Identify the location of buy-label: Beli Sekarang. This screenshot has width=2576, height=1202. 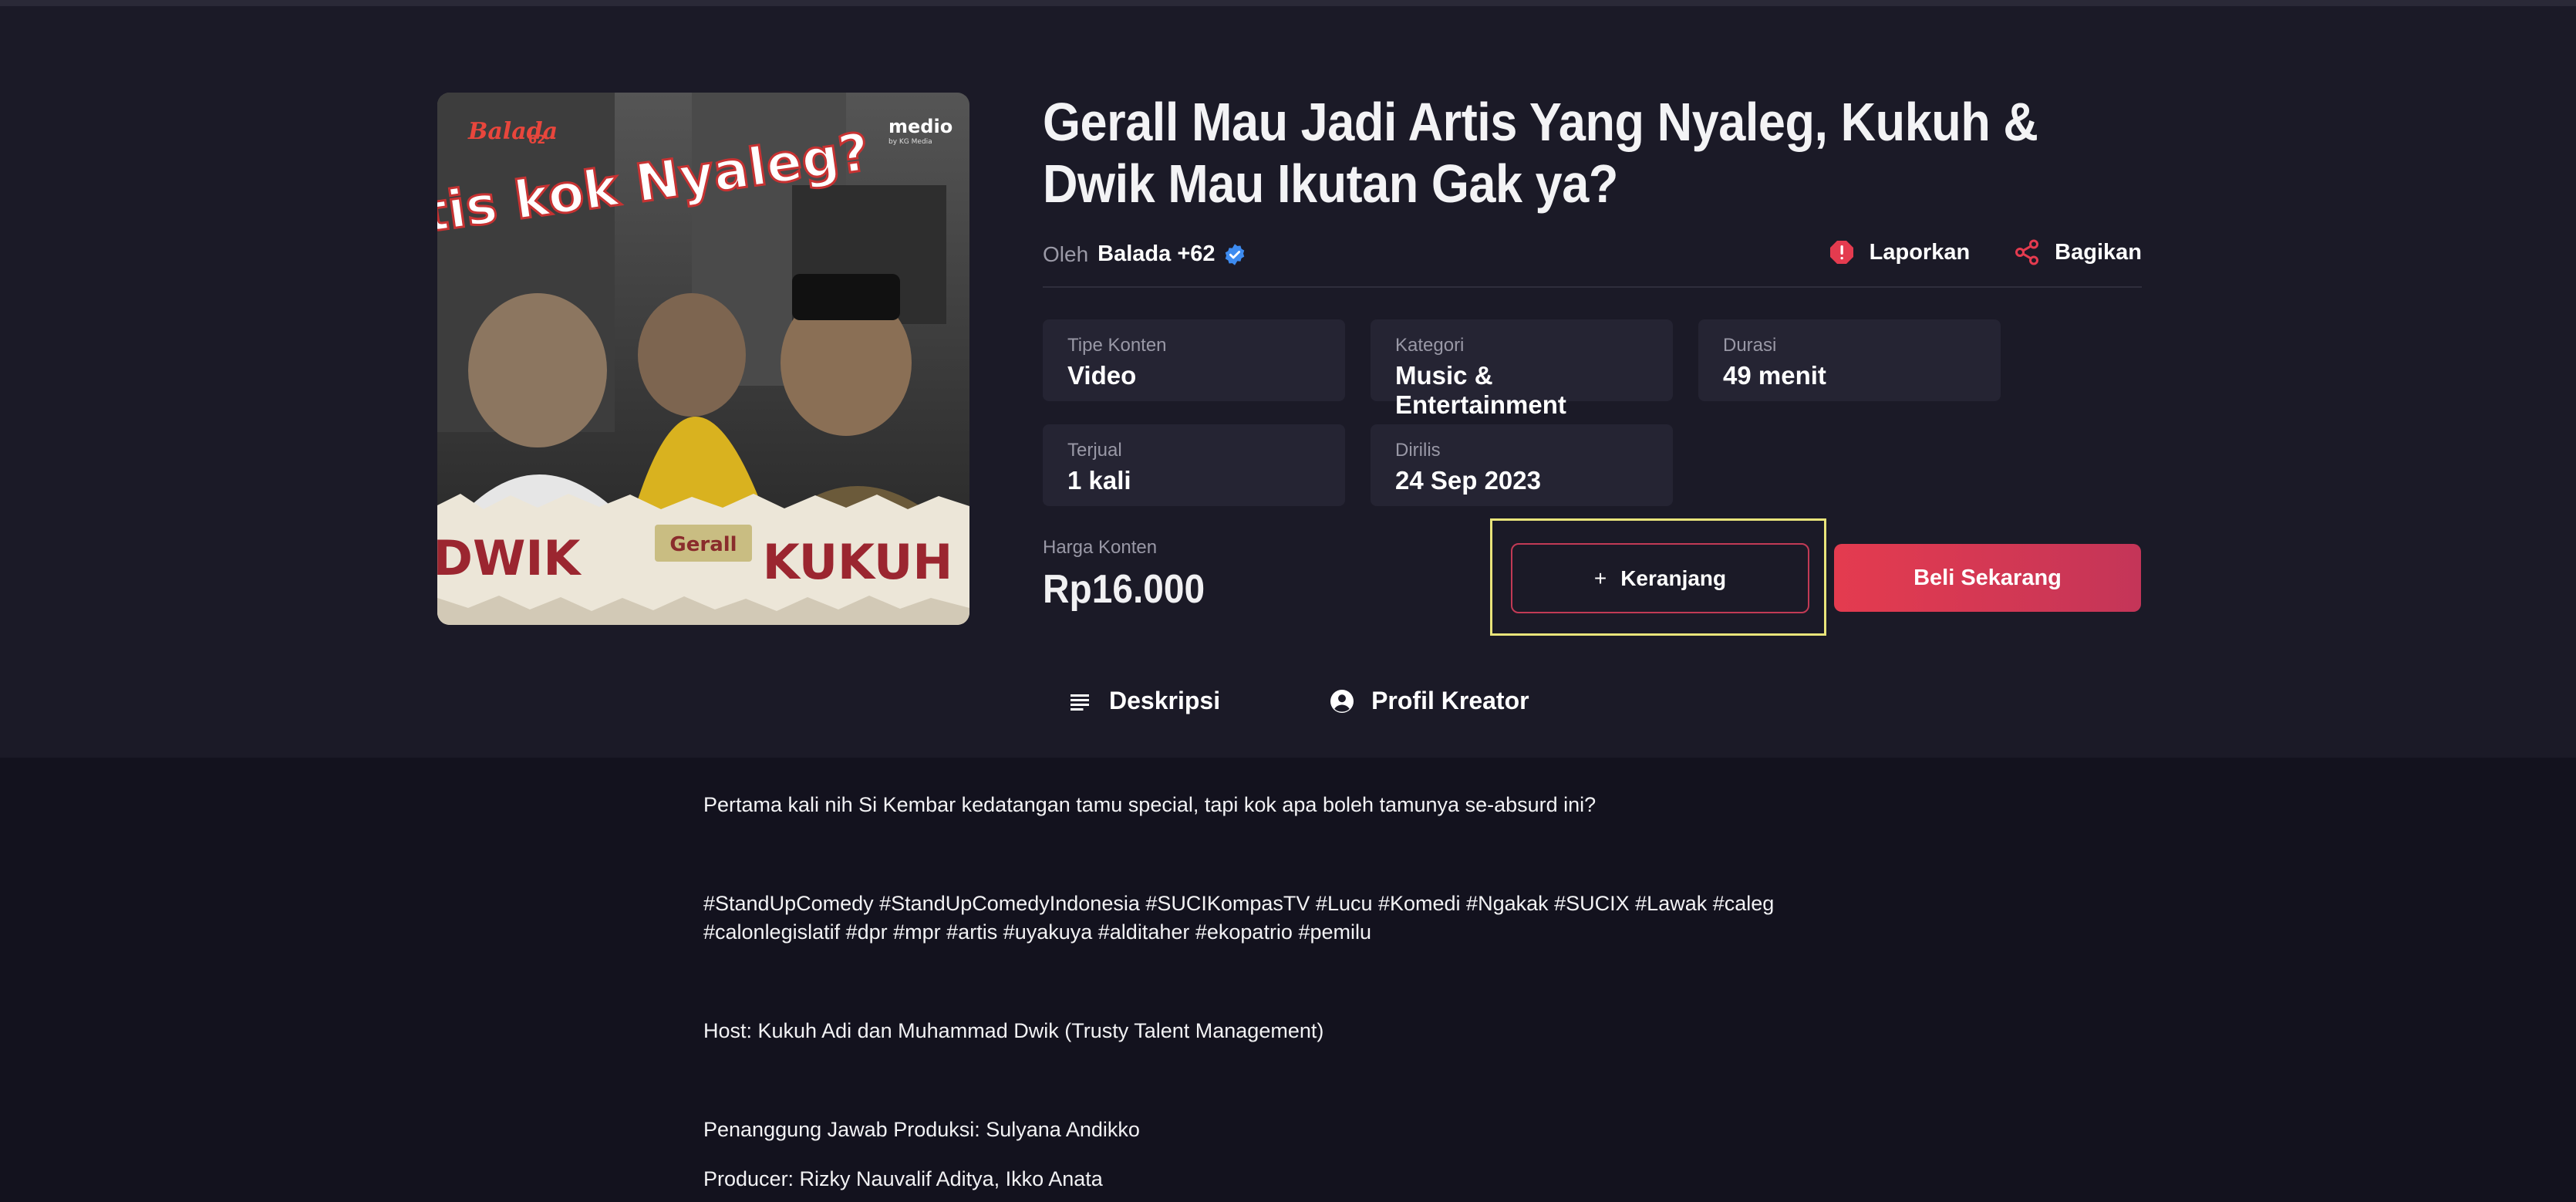
(1987, 577).